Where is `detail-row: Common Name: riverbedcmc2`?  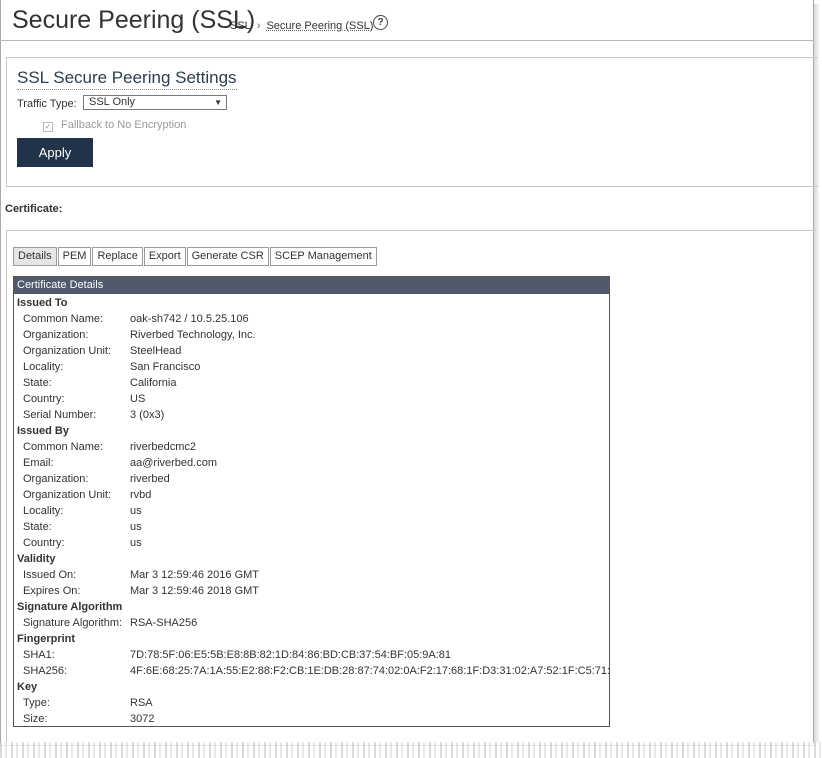
detail-row: Common Name: riverbedcmc2 is located at coordinates (311, 447).